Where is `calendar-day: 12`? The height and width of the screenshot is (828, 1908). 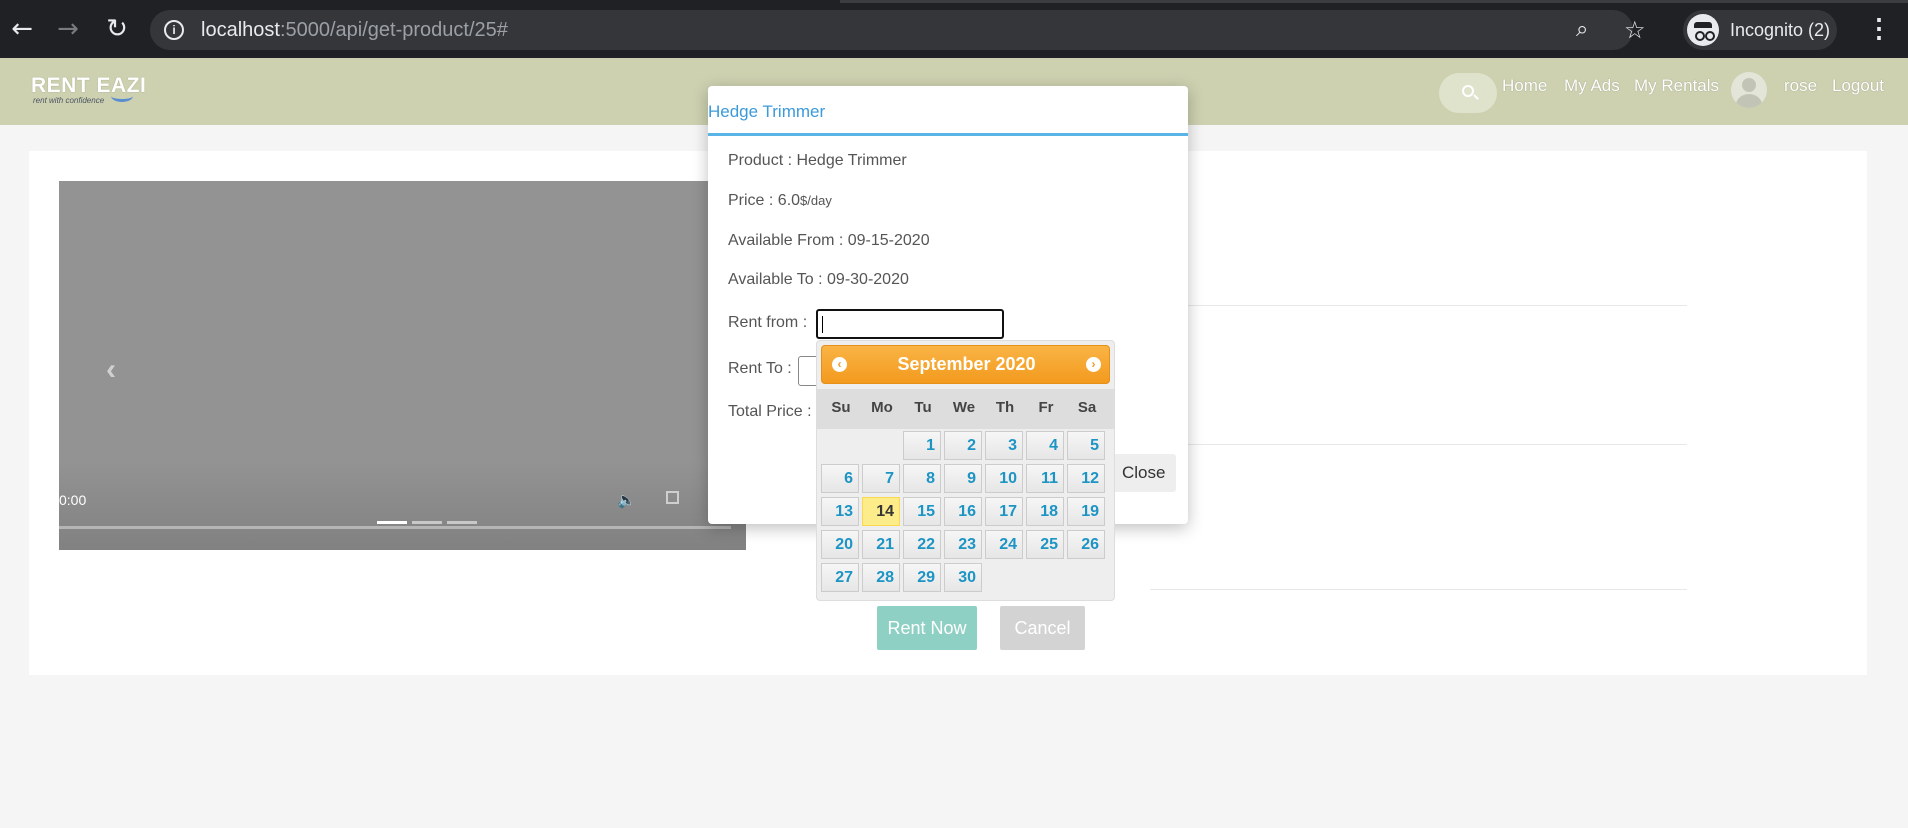 calendar-day: 12 is located at coordinates (1086, 478).